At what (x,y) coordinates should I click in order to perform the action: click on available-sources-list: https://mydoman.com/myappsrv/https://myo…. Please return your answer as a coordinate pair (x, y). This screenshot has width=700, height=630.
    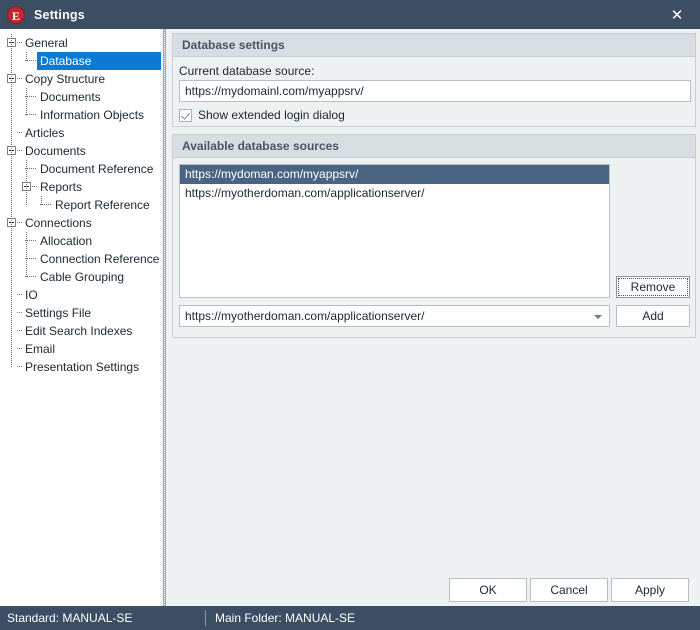
    Looking at the image, I should click on (394, 231).